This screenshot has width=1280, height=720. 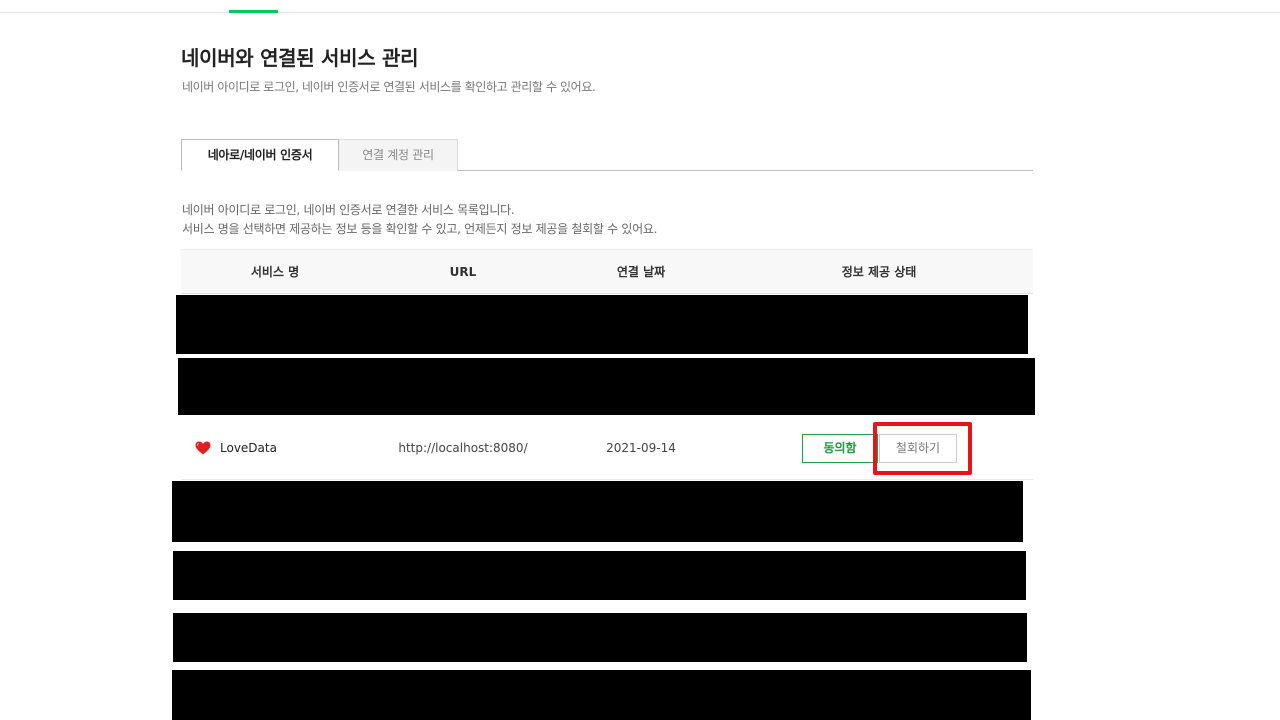 I want to click on tab-naver-login-certificate: 네아로/네이버 인증서, so click(x=260, y=155).